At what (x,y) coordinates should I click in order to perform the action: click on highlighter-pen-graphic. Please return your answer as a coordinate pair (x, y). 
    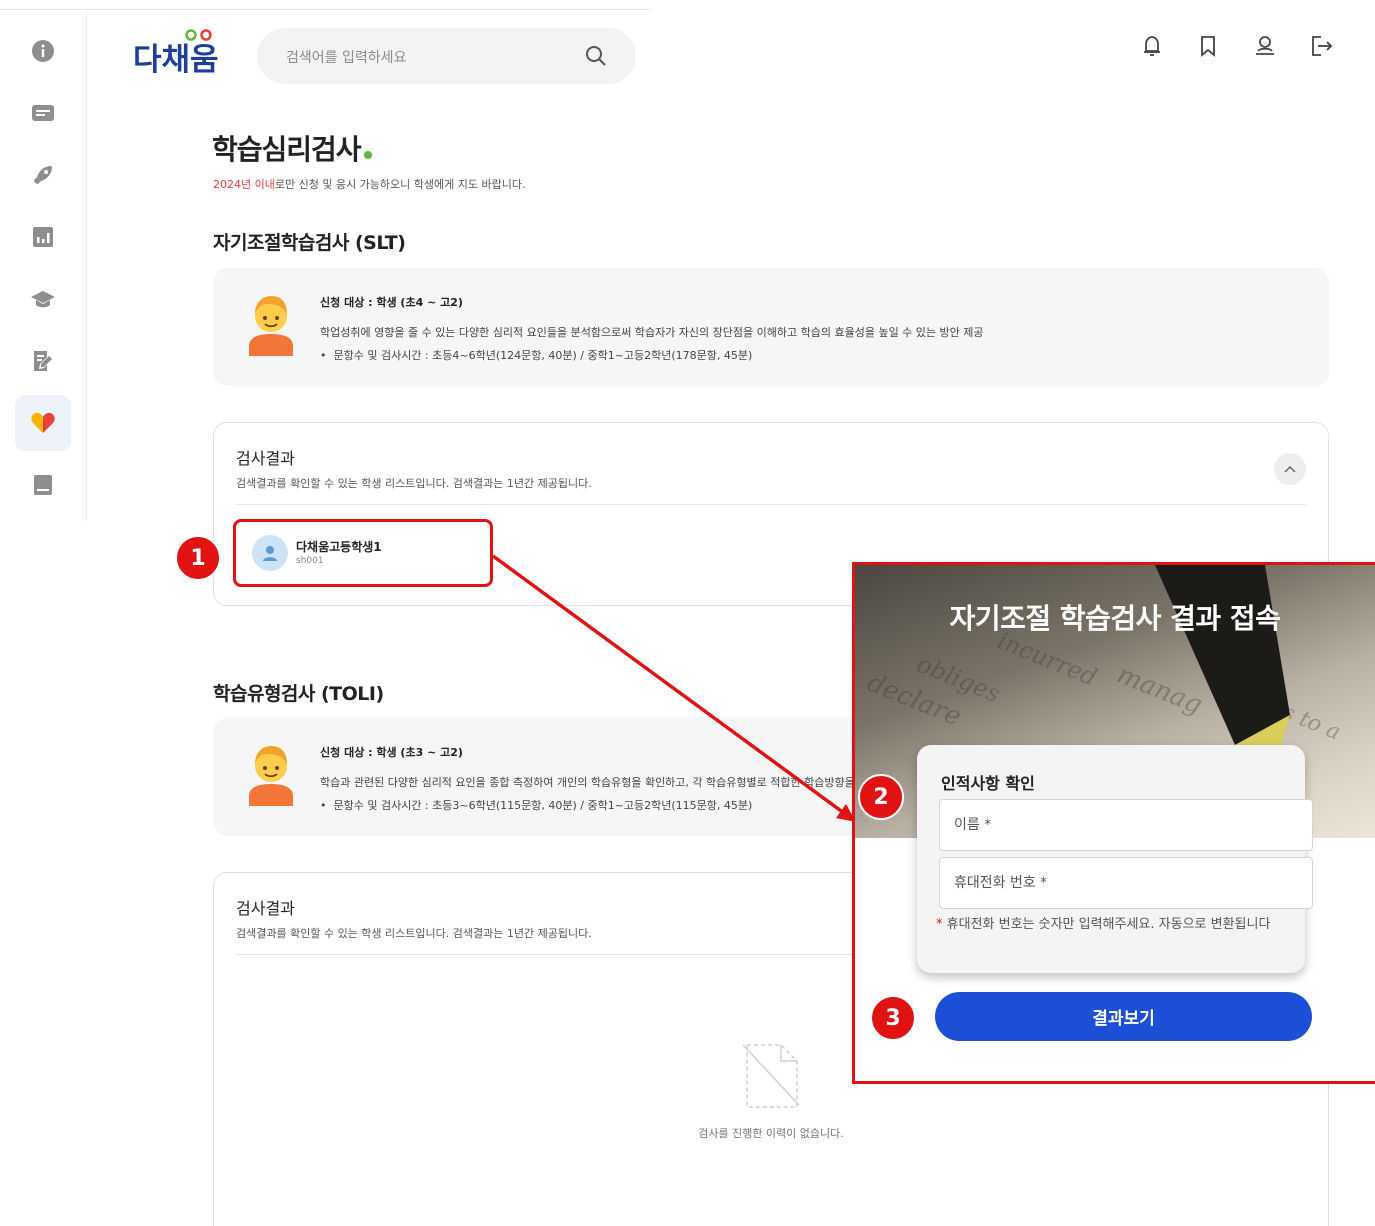
    Looking at the image, I should click on (1222, 665).